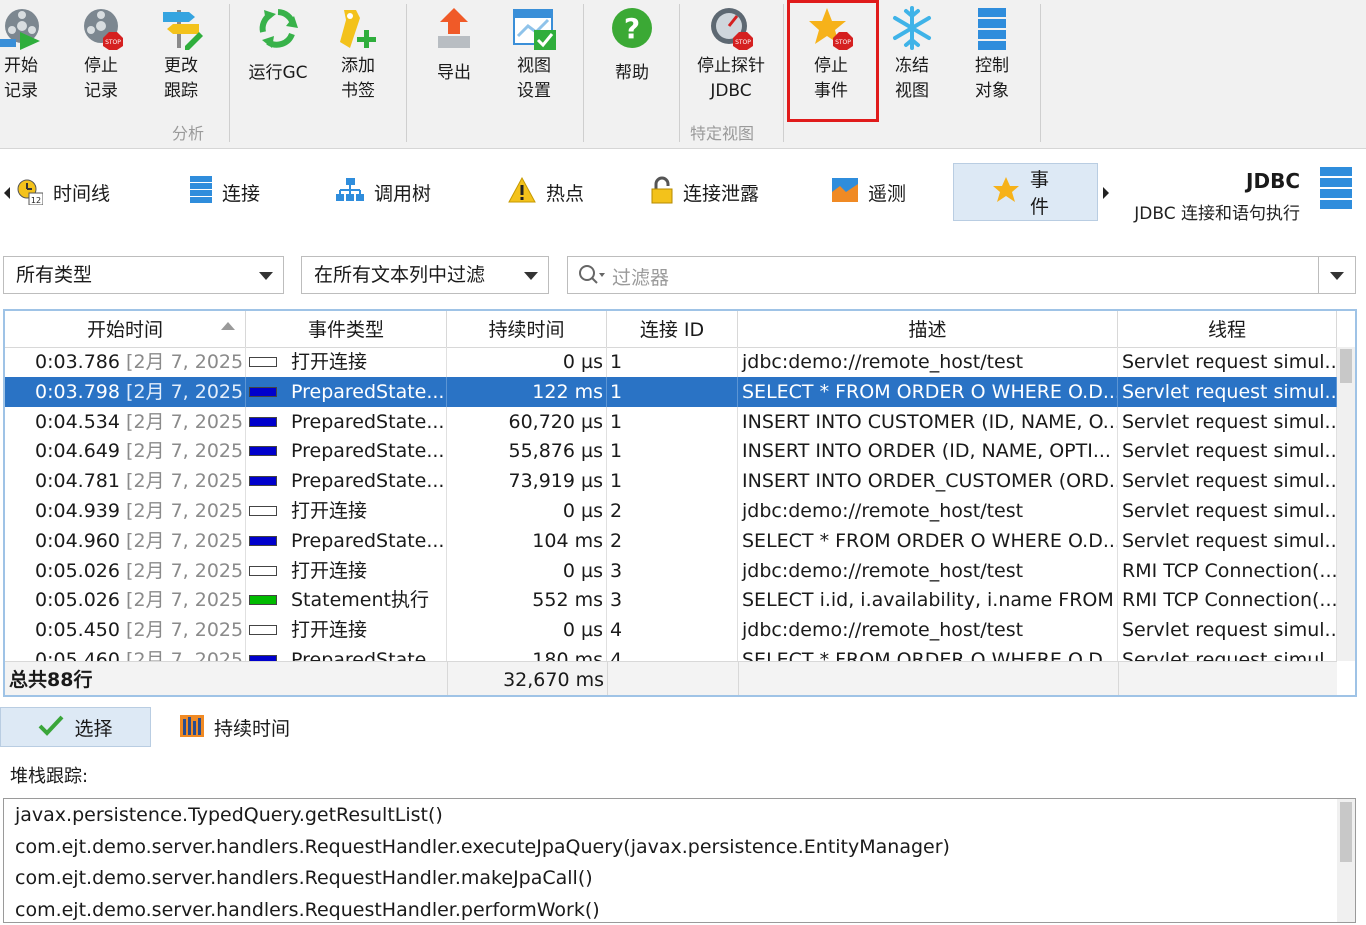 This screenshot has width=1366, height=925. I want to click on stop-probe-jdbc-button: STOP 停止探针 JDBC, so click(731, 55).